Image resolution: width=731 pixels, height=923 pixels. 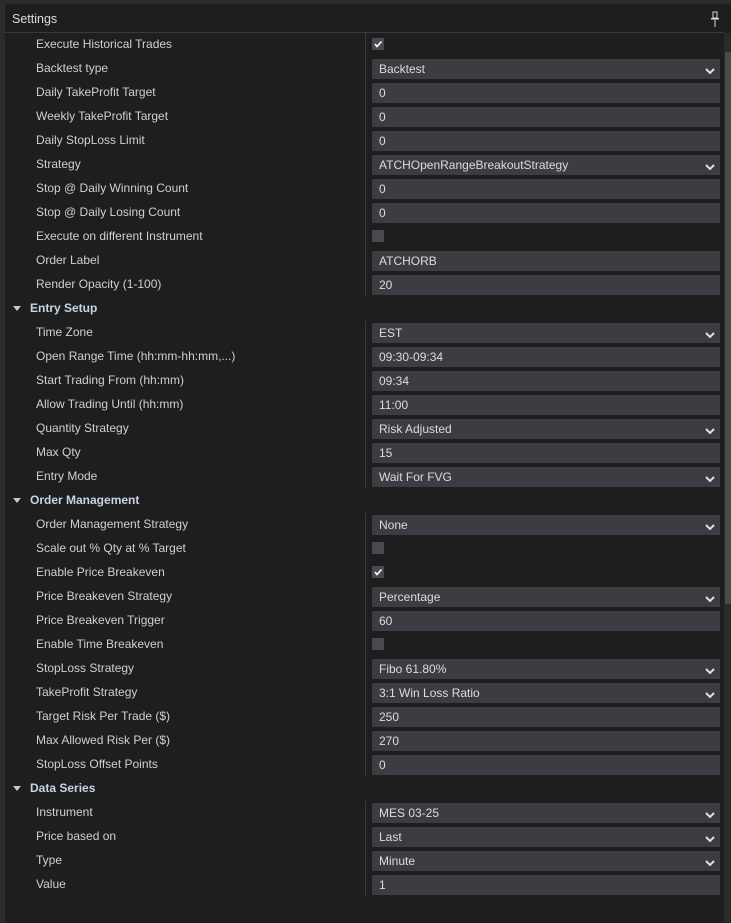 I want to click on property-label: Enable Time Breakeven, so click(x=100, y=644).